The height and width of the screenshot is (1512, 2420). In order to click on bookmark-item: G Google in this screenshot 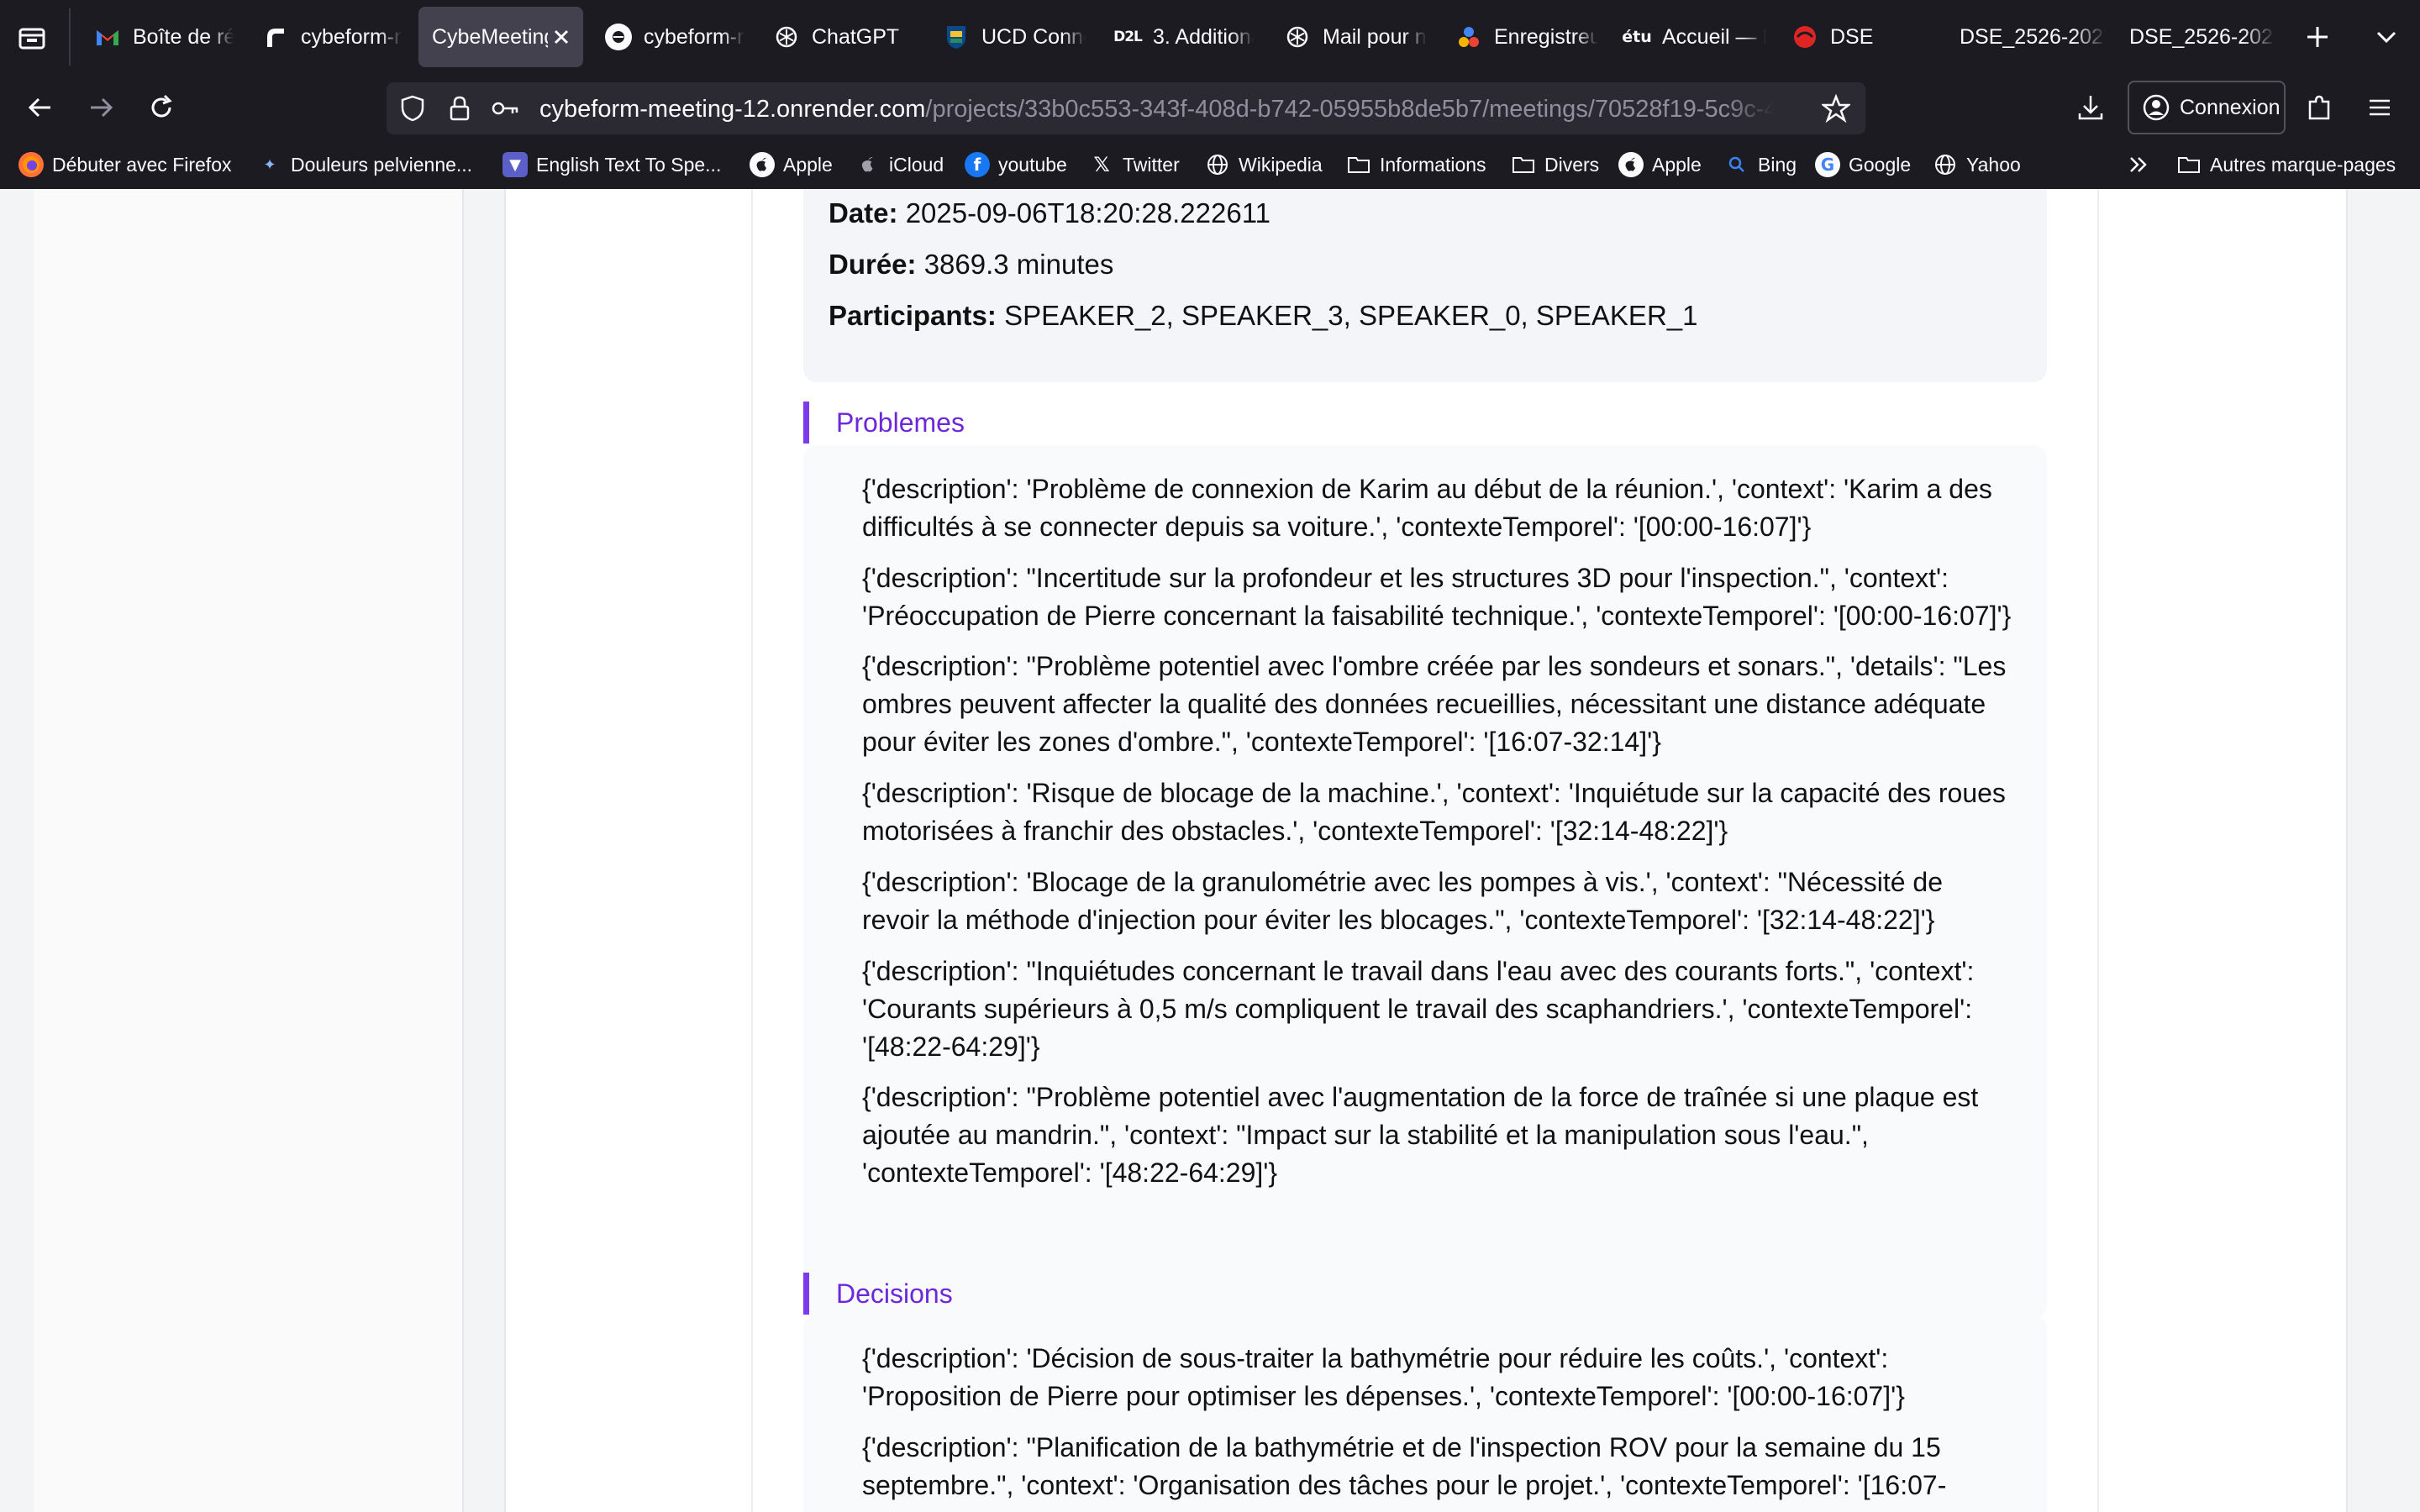, I will do `click(1863, 165)`.